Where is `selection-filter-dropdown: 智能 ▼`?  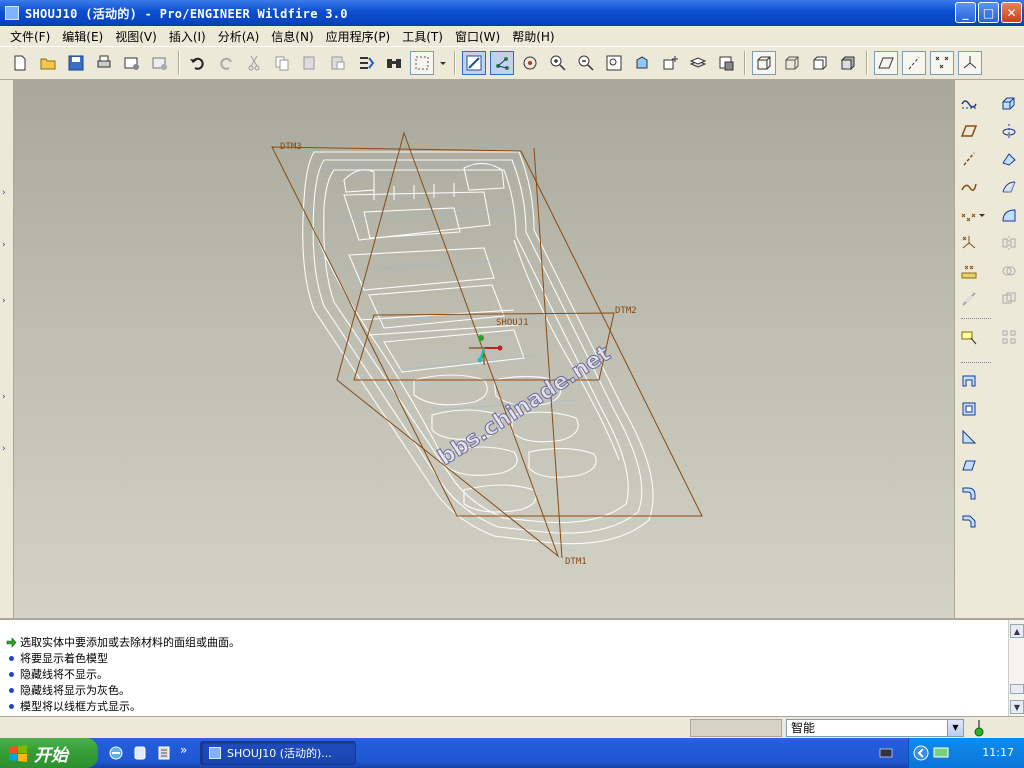 selection-filter-dropdown: 智能 ▼ is located at coordinates (875, 728).